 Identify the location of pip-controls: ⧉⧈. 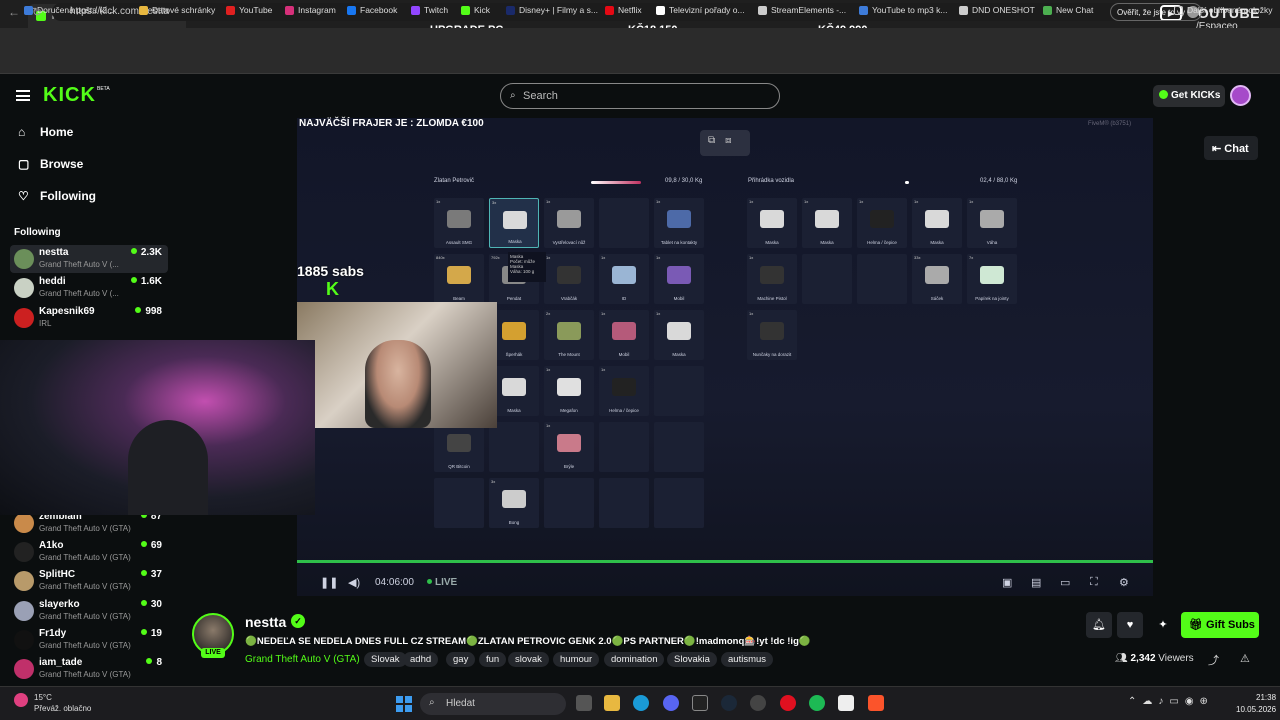
(725, 143).